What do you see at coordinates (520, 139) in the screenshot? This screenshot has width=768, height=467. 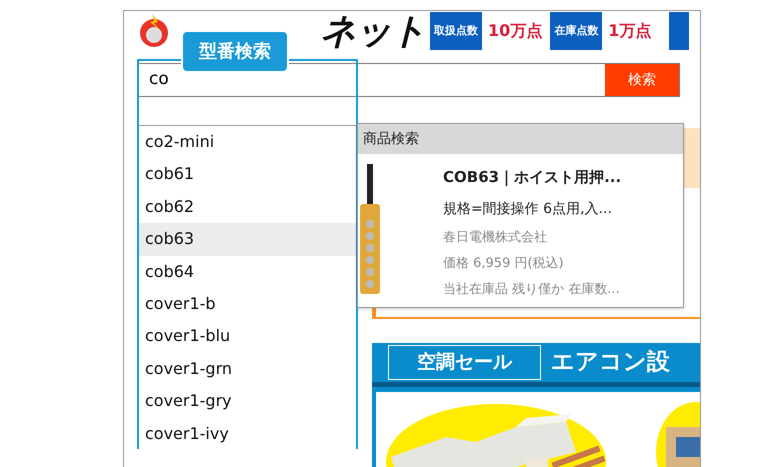 I see `popup-title: 商品検索` at bounding box center [520, 139].